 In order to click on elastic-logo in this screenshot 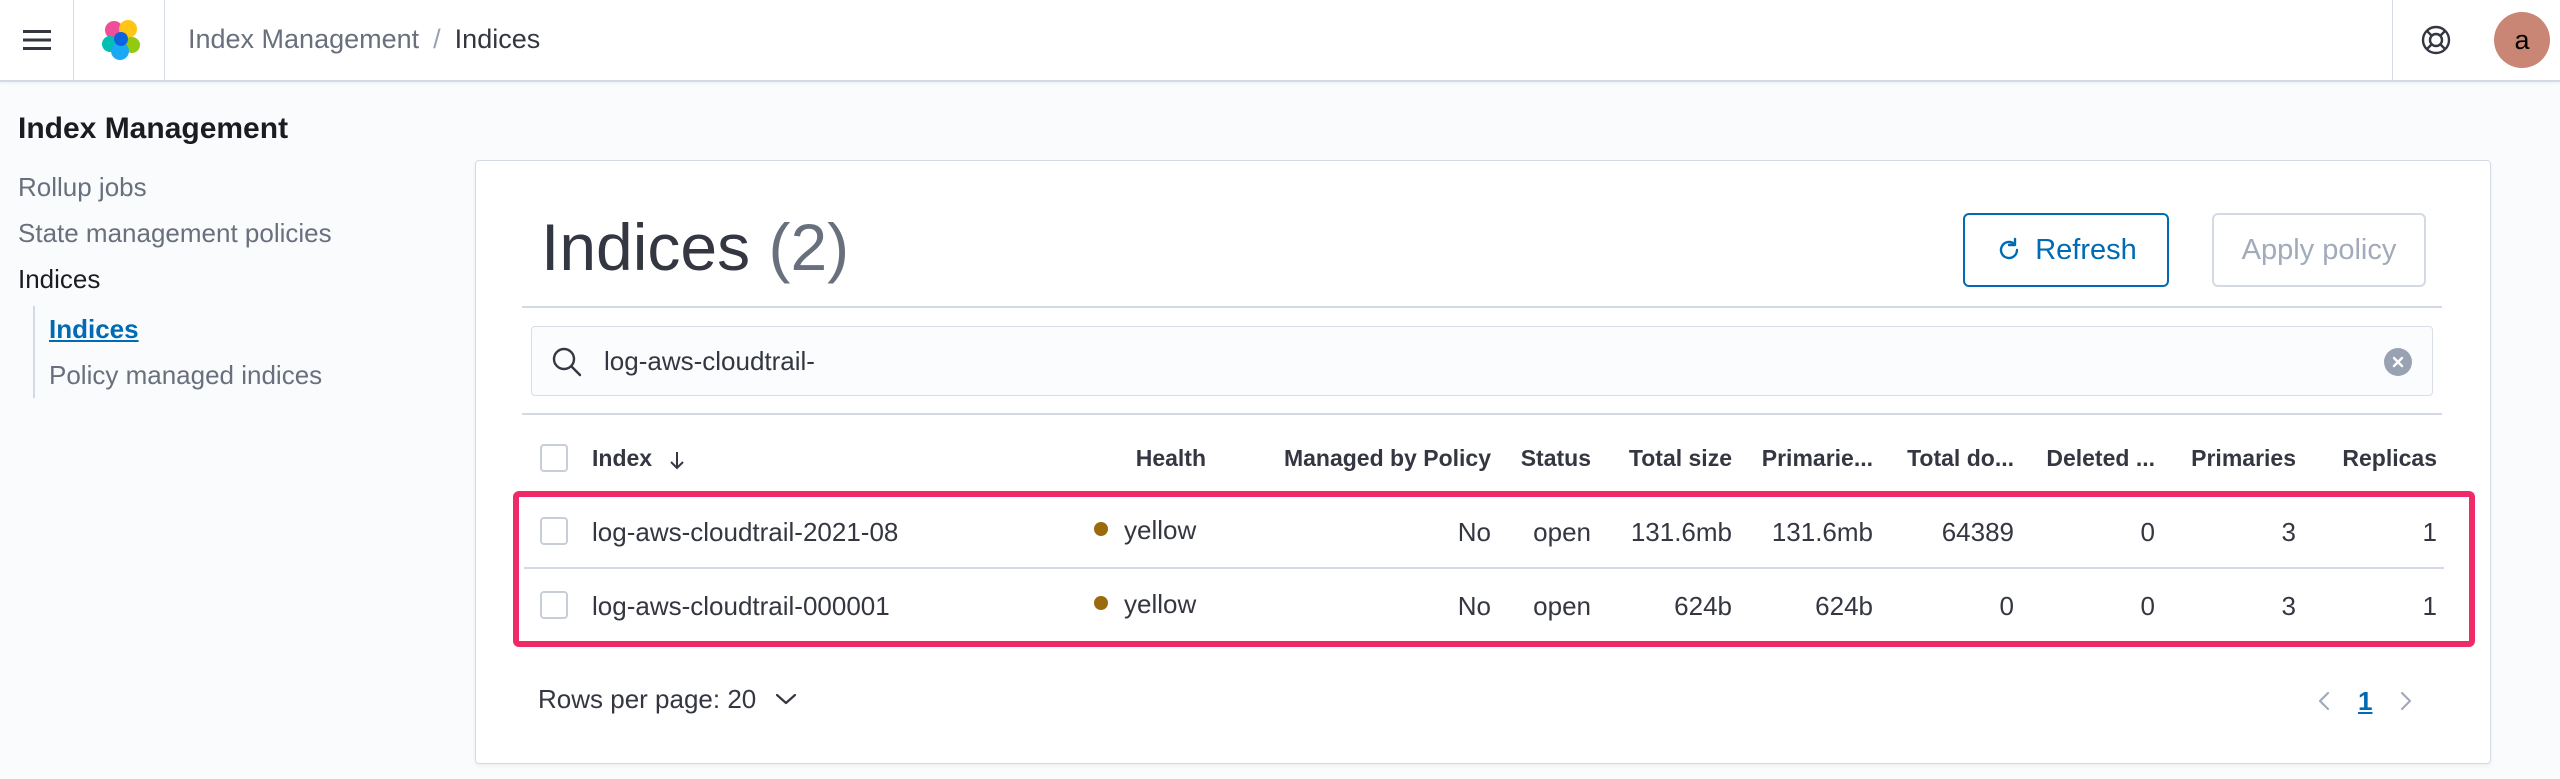, I will do `click(120, 40)`.